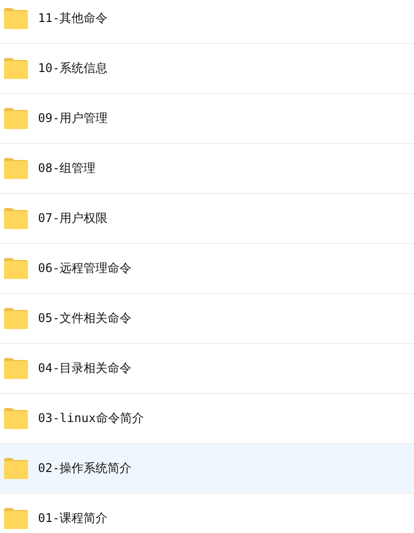 This screenshot has width=414, height=533. Describe the element at coordinates (73, 18) in the screenshot. I see `folder-name: 11-其他命令` at that location.